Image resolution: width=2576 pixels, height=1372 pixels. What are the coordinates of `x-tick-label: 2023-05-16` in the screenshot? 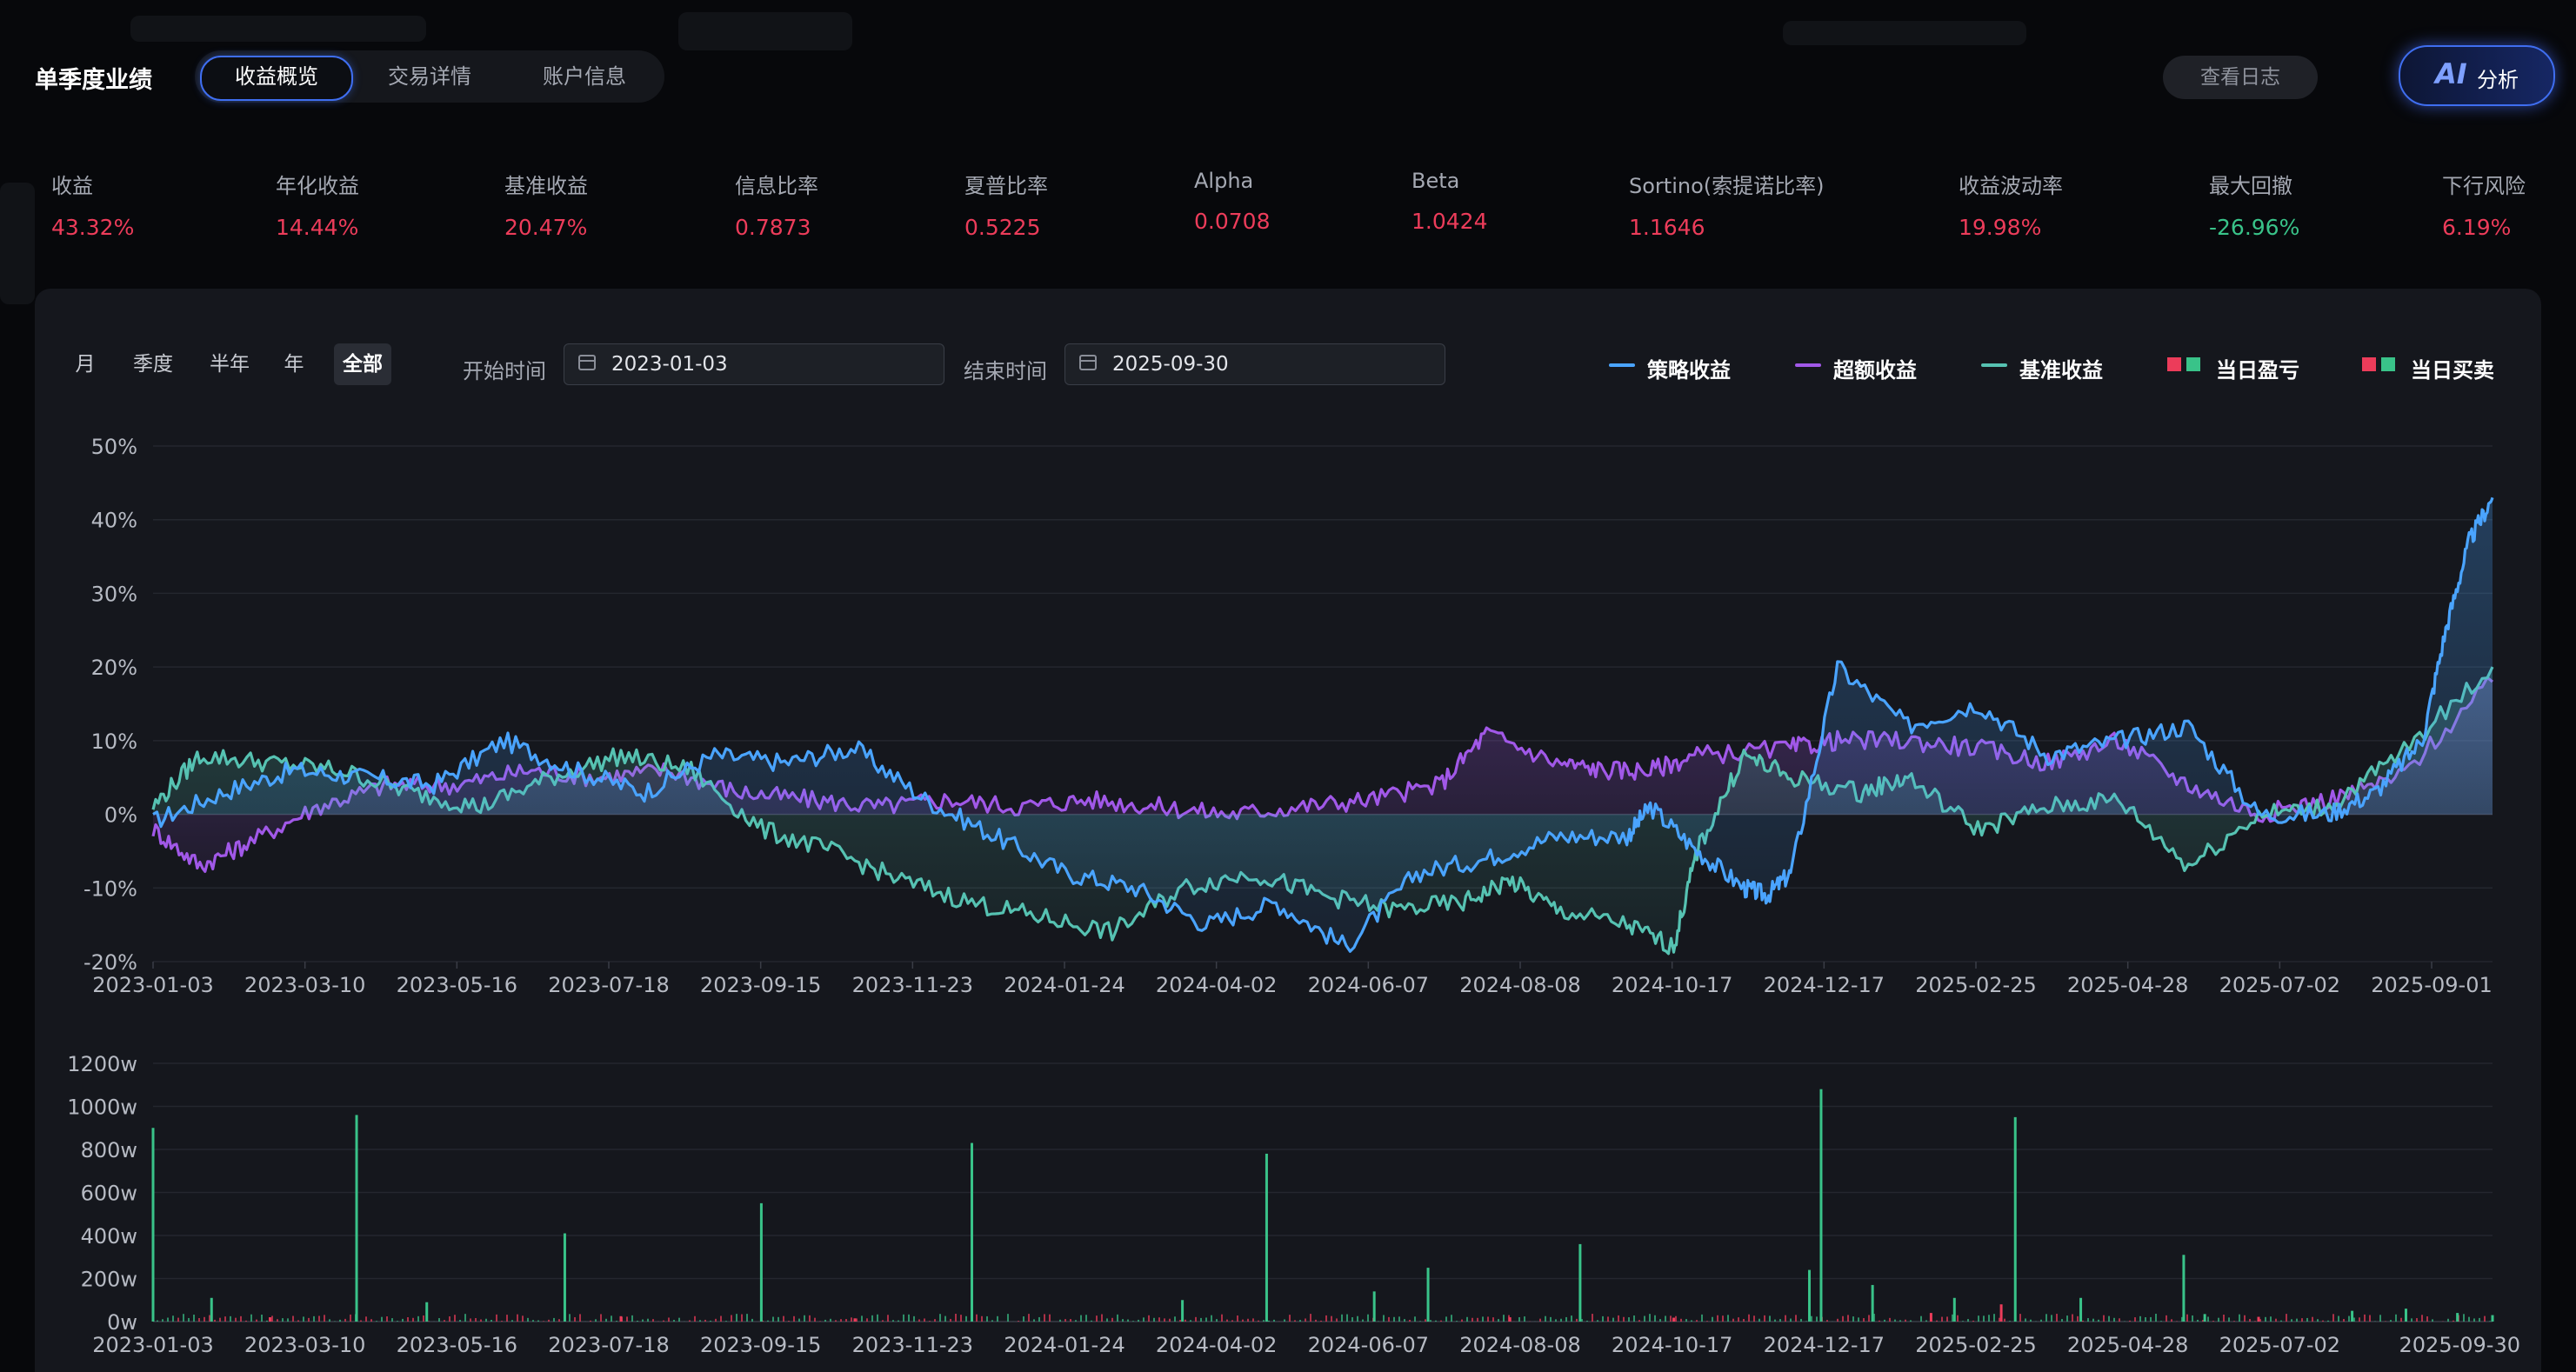 It's located at (457, 985).